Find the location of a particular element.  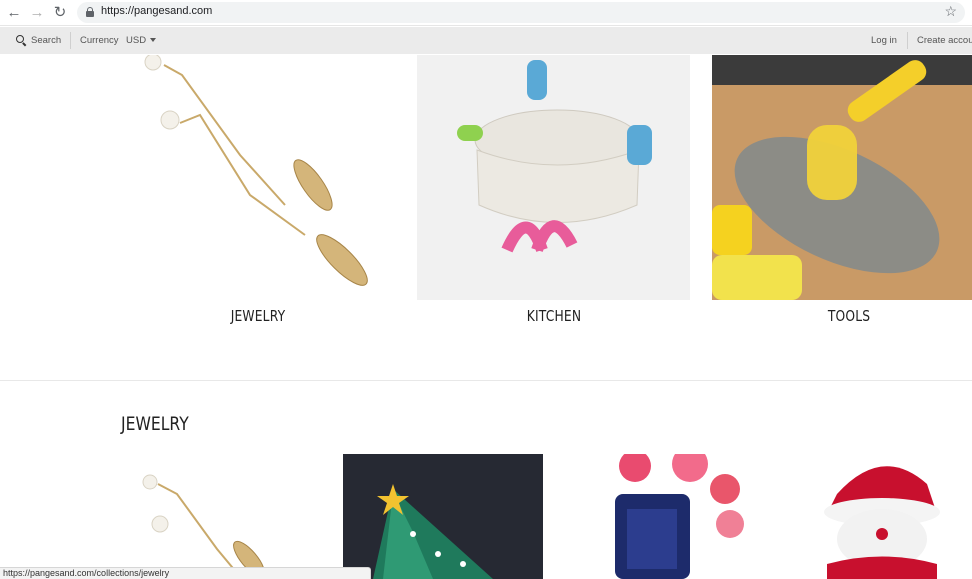

search-link: Search is located at coordinates (46, 40).